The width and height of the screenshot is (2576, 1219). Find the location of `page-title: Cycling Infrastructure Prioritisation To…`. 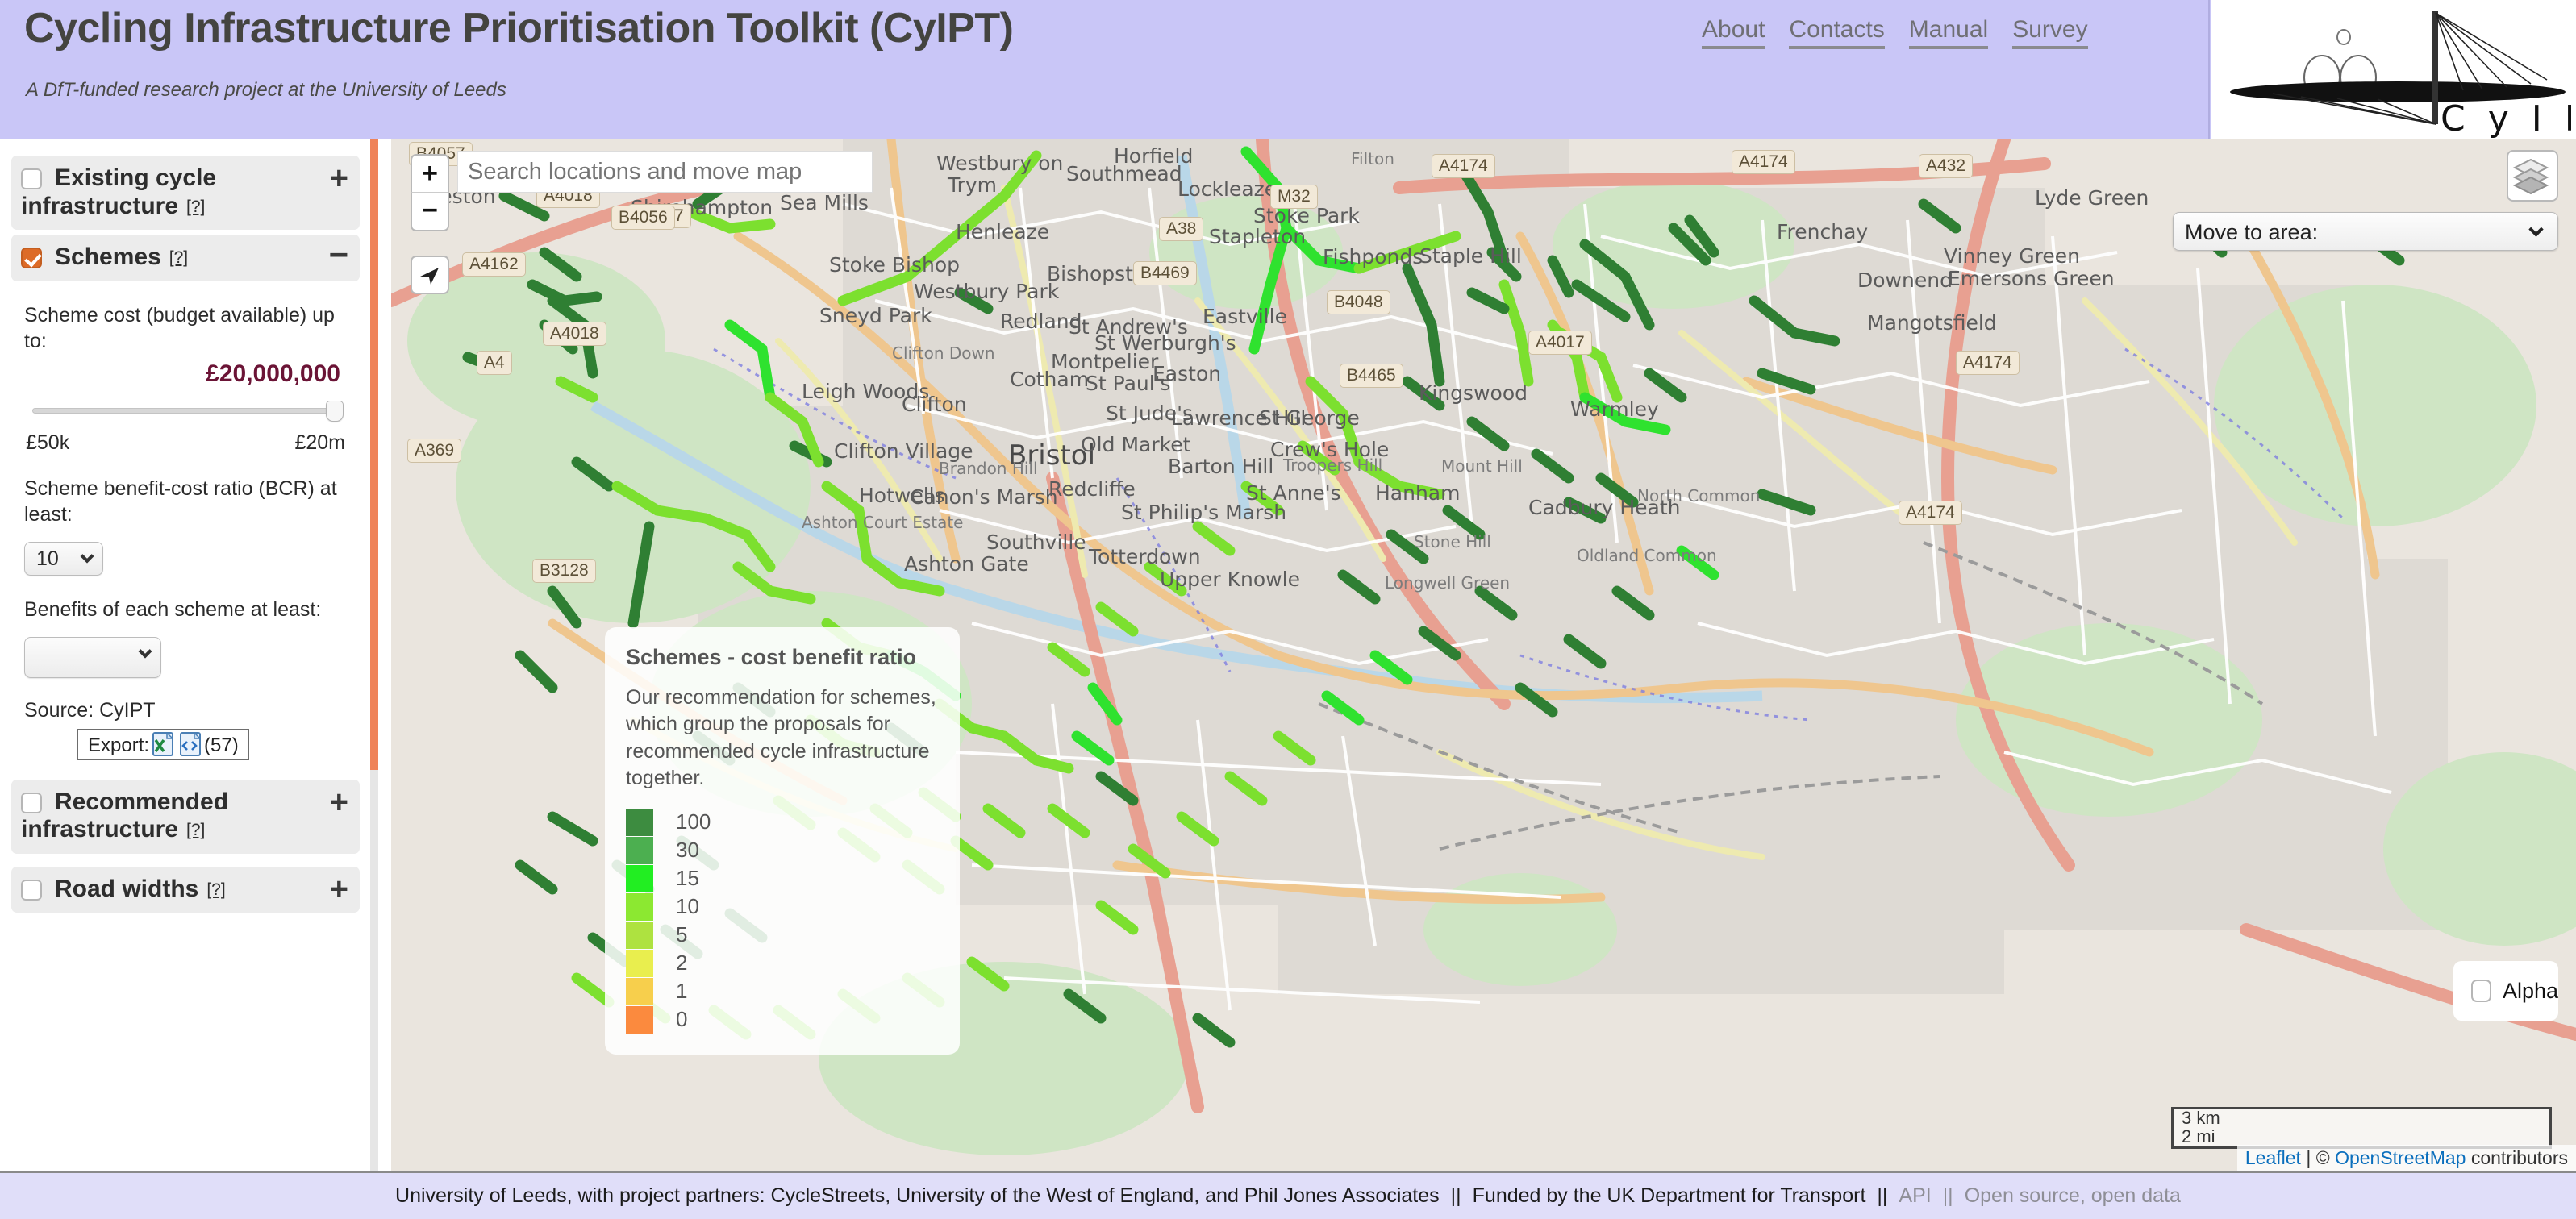

page-title: Cycling Infrastructure Prioritisation To… is located at coordinates (519, 28).